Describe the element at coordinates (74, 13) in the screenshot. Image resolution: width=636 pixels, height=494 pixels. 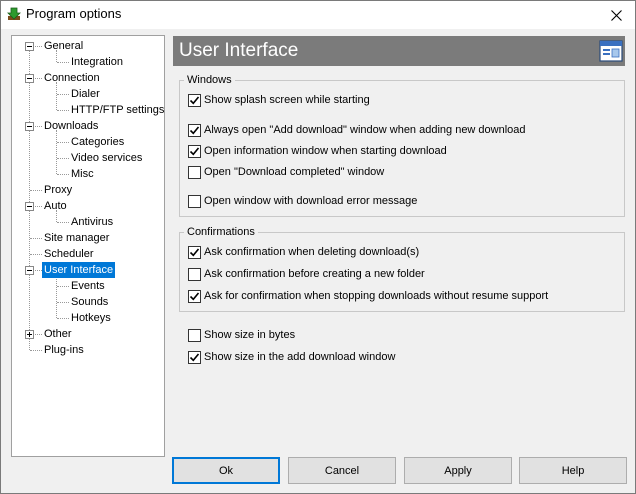
I see `window-title: Program options` at that location.